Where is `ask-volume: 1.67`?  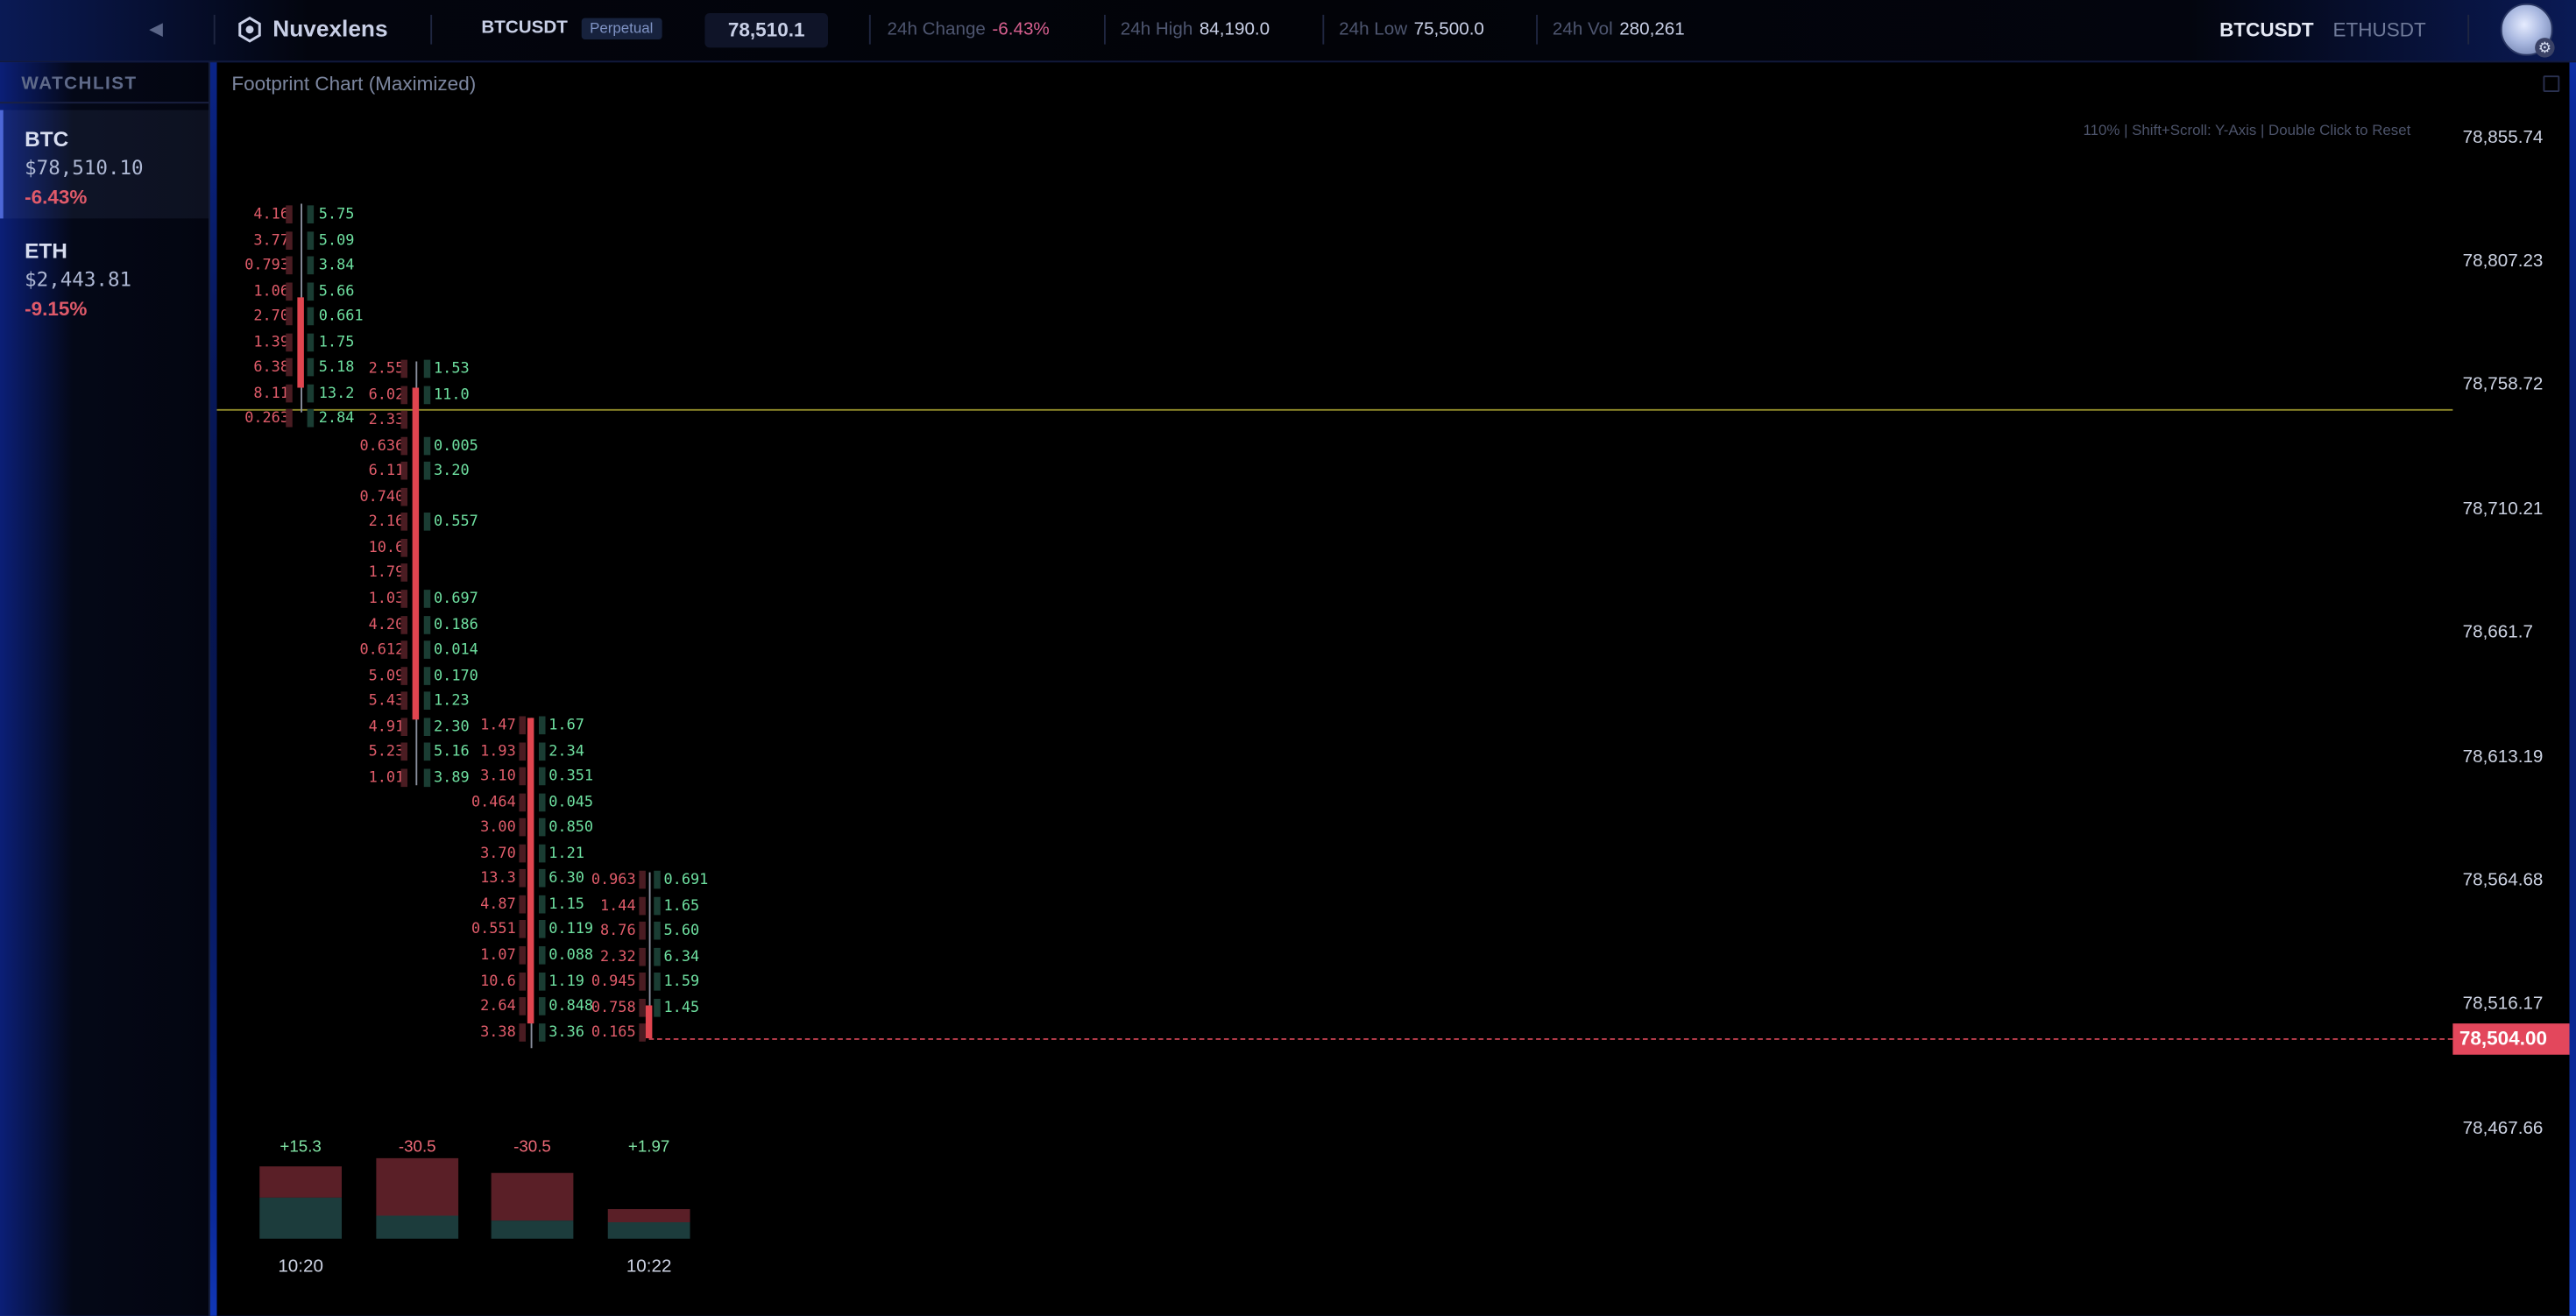 ask-volume: 1.67 is located at coordinates (566, 726).